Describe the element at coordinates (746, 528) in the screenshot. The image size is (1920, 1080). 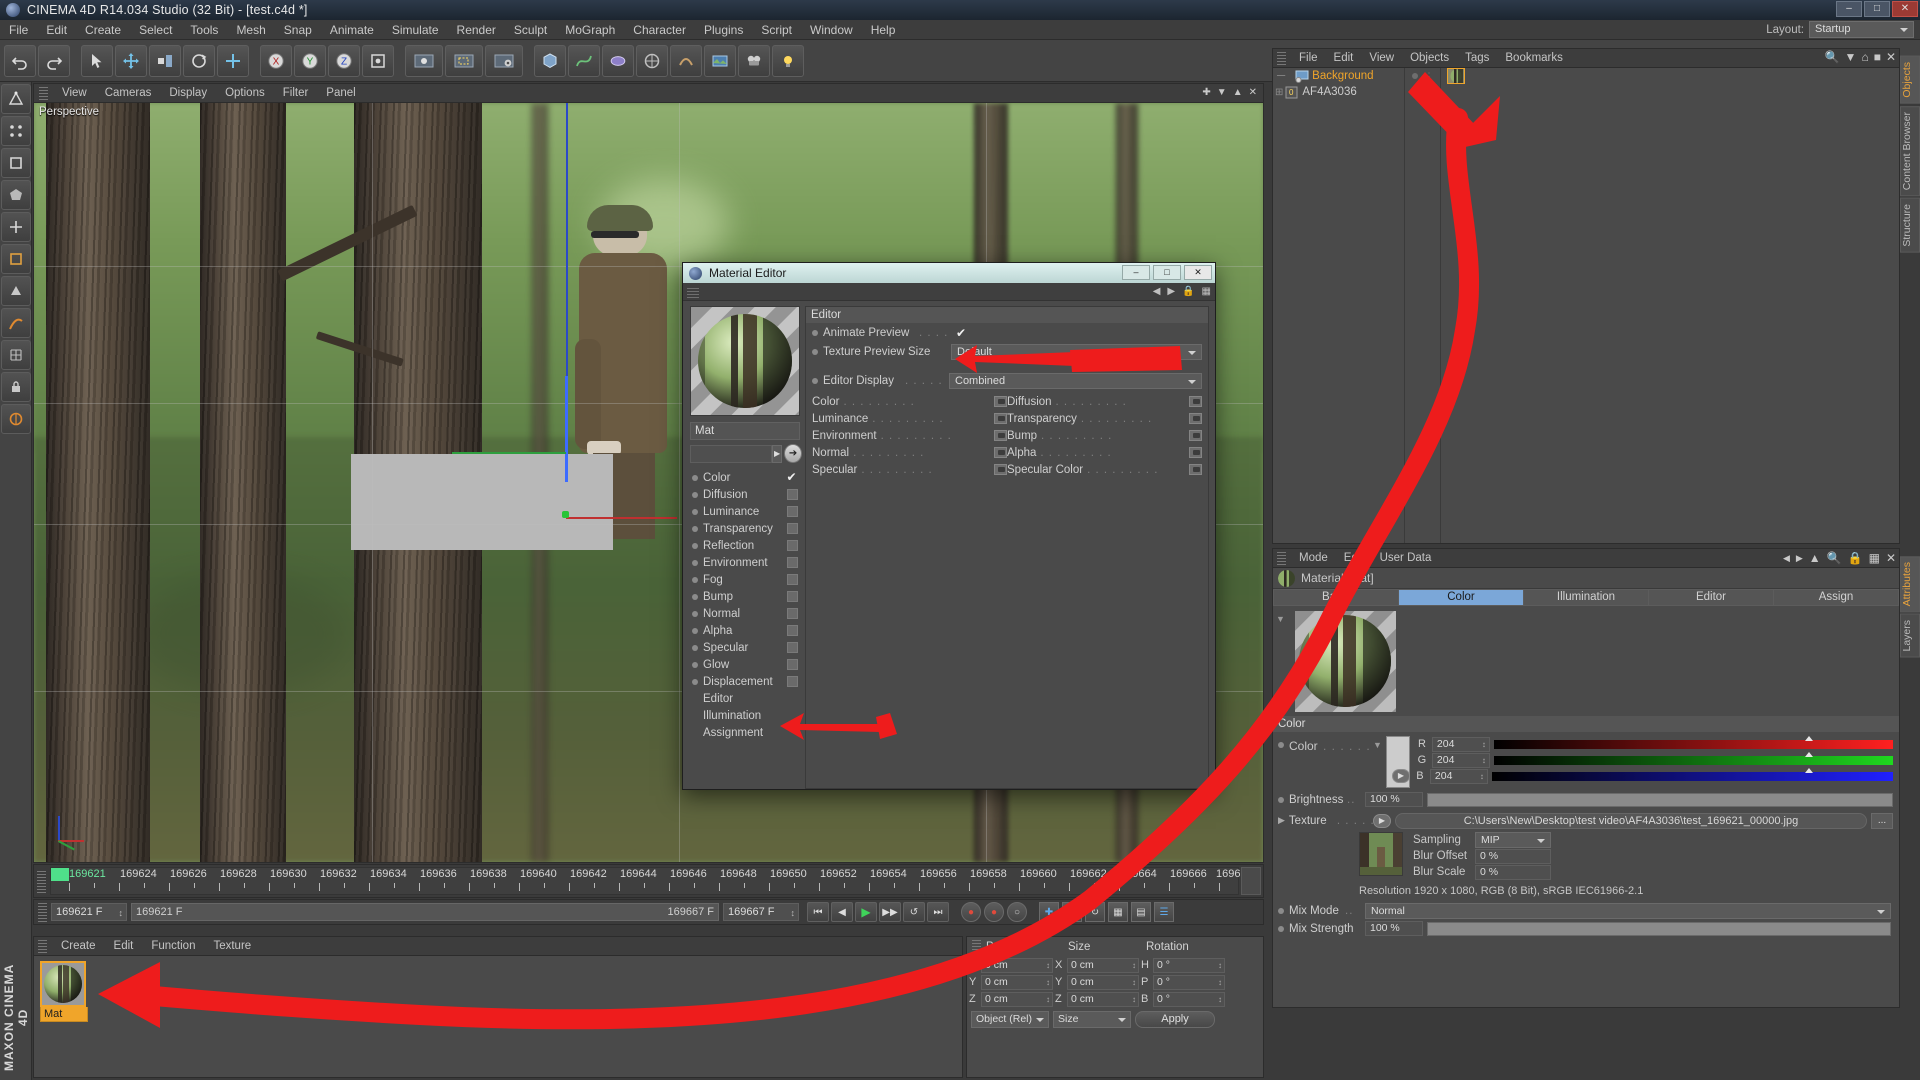
I see `material-channel-item: Transparency` at that location.